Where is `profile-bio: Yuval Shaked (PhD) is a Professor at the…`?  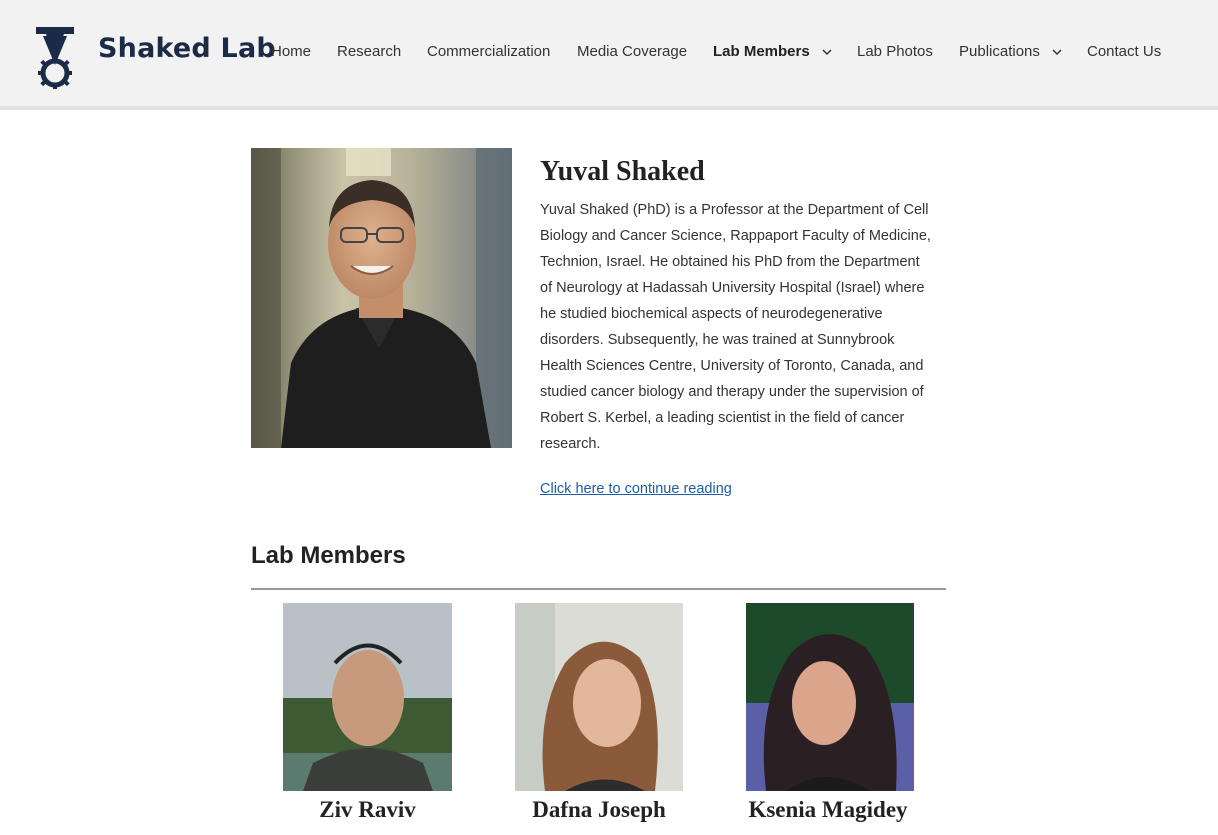 profile-bio: Yuval Shaked (PhD) is a Professor at the… is located at coordinates (745, 327).